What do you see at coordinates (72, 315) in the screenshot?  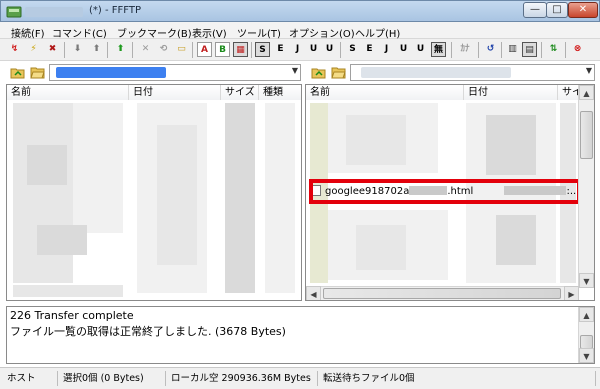 I see `log-line: 226 Transfer complete` at bounding box center [72, 315].